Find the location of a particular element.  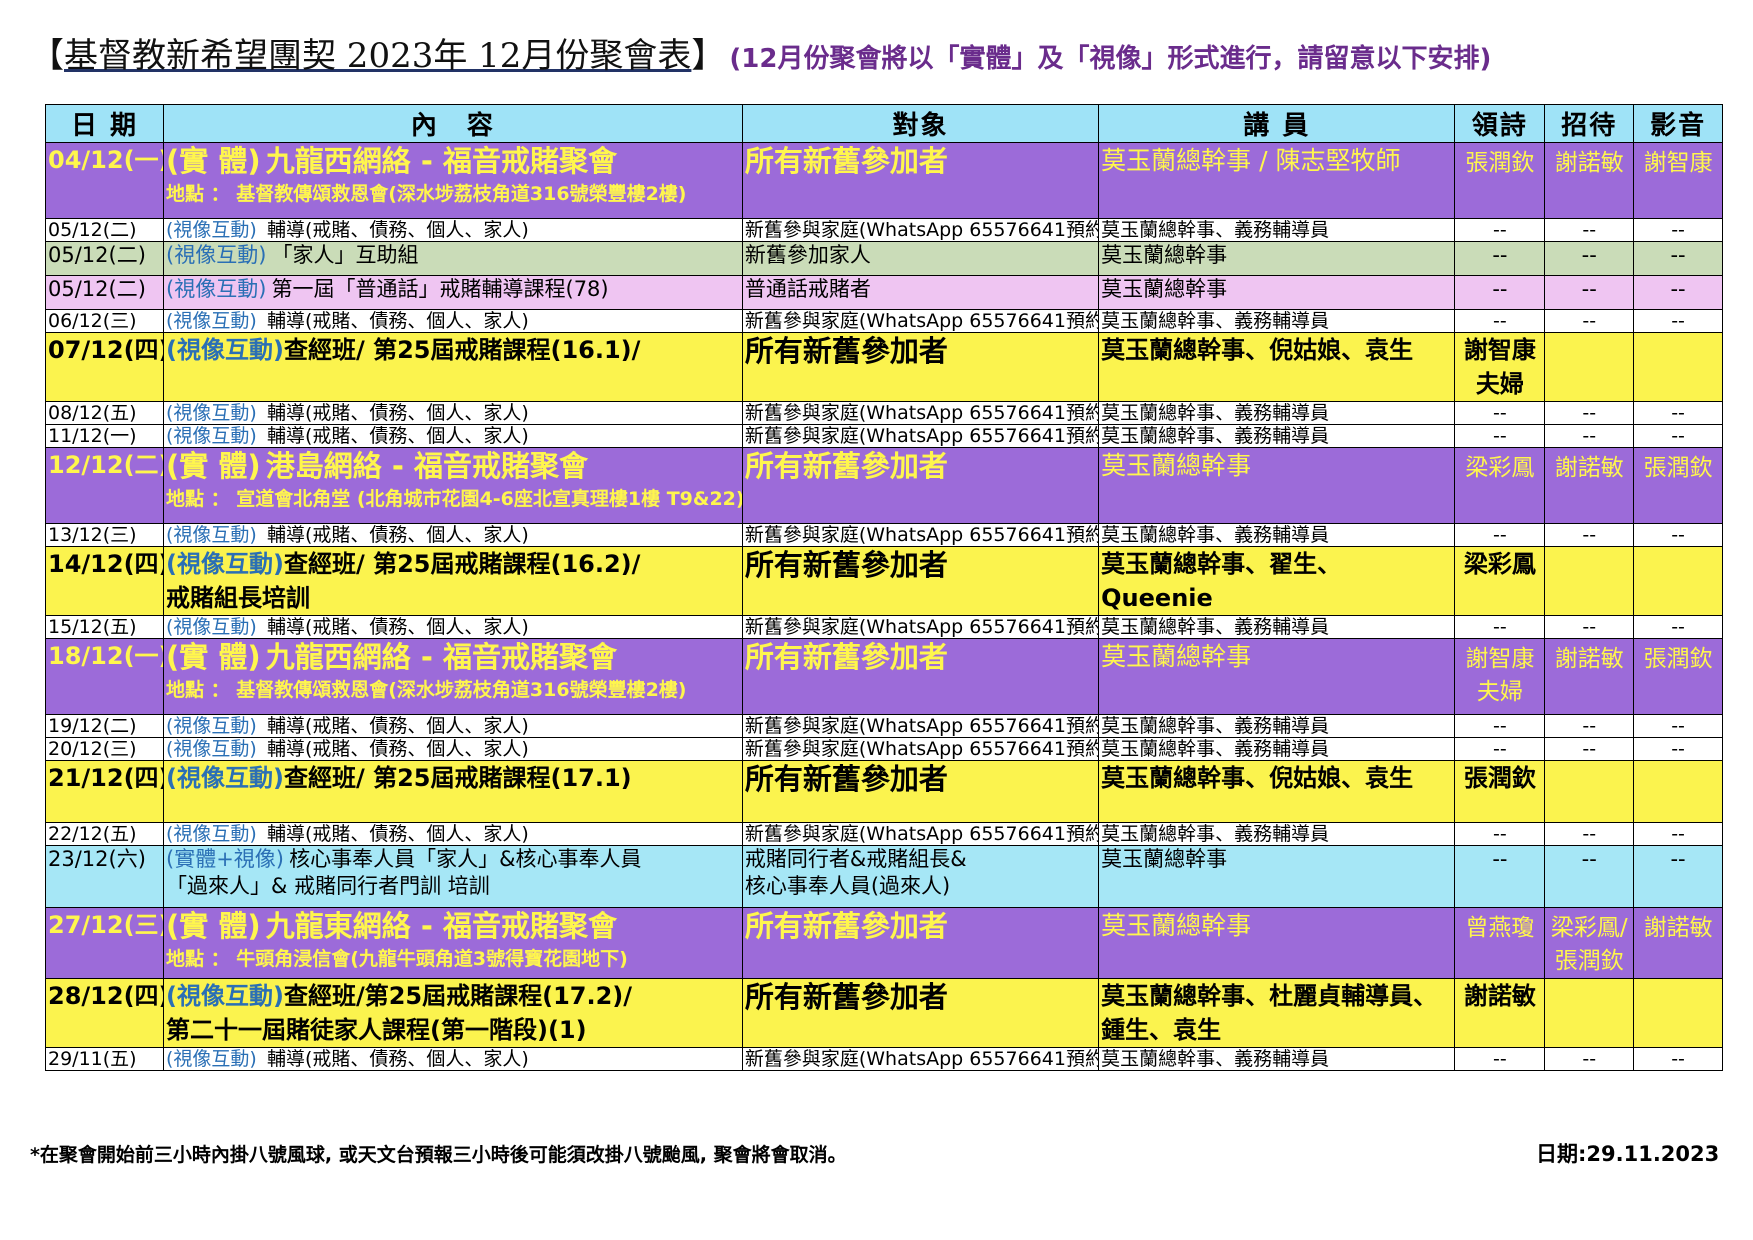

row-speaker: 莫玉蘭總幹事 is located at coordinates (1277, 485).